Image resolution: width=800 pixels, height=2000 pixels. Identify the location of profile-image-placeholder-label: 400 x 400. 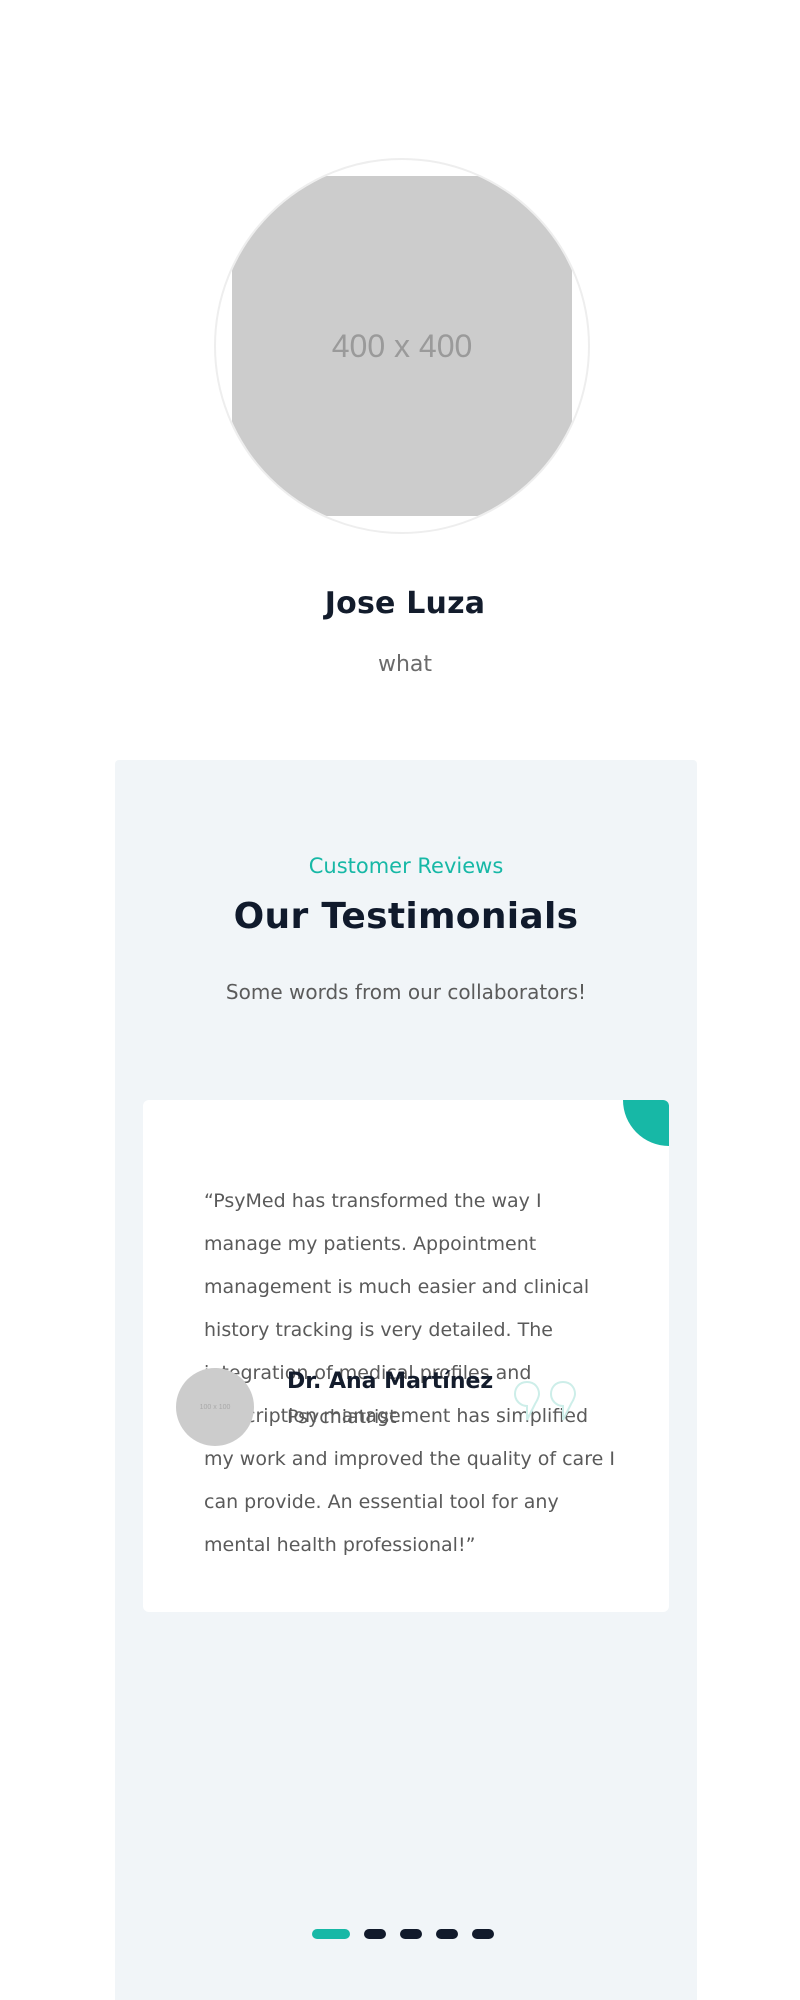
(402, 345).